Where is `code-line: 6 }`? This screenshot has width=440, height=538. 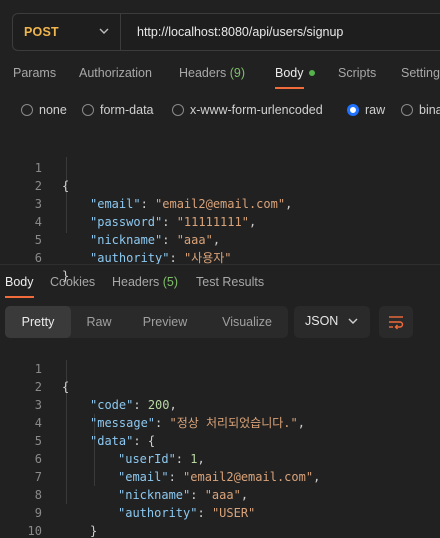
code-line: 6 } is located at coordinates (34, 257).